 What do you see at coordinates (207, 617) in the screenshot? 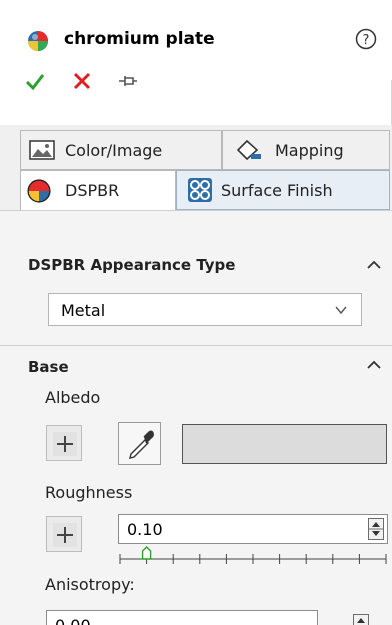
I see `anisotropy-input: 0.00` at bounding box center [207, 617].